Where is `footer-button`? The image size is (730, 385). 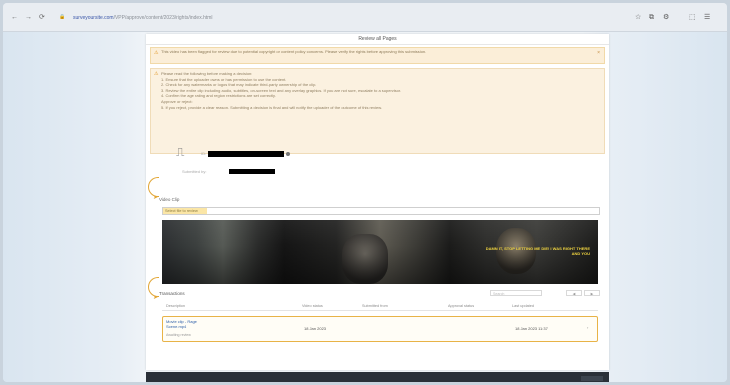 footer-button is located at coordinates (592, 378).